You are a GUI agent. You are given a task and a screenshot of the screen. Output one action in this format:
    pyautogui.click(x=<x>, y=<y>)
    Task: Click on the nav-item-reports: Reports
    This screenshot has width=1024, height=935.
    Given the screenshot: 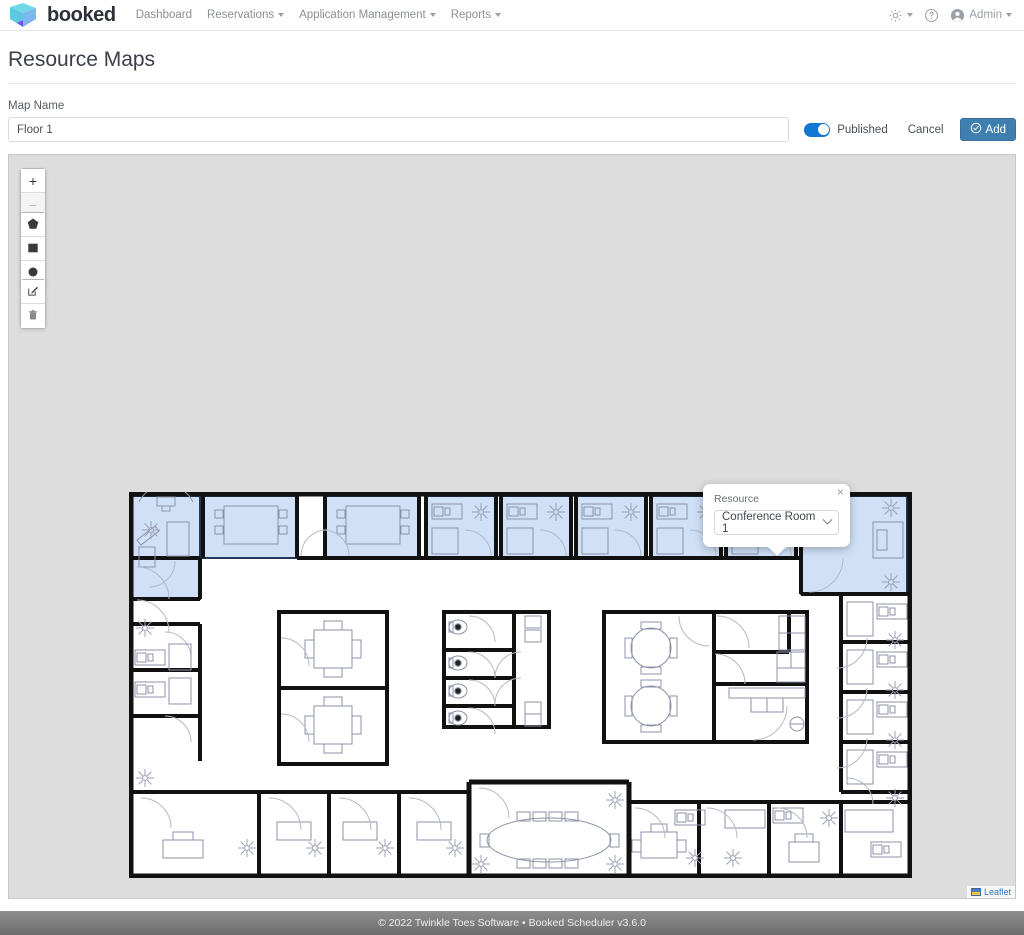 What is the action you would take?
    pyautogui.click(x=476, y=15)
    